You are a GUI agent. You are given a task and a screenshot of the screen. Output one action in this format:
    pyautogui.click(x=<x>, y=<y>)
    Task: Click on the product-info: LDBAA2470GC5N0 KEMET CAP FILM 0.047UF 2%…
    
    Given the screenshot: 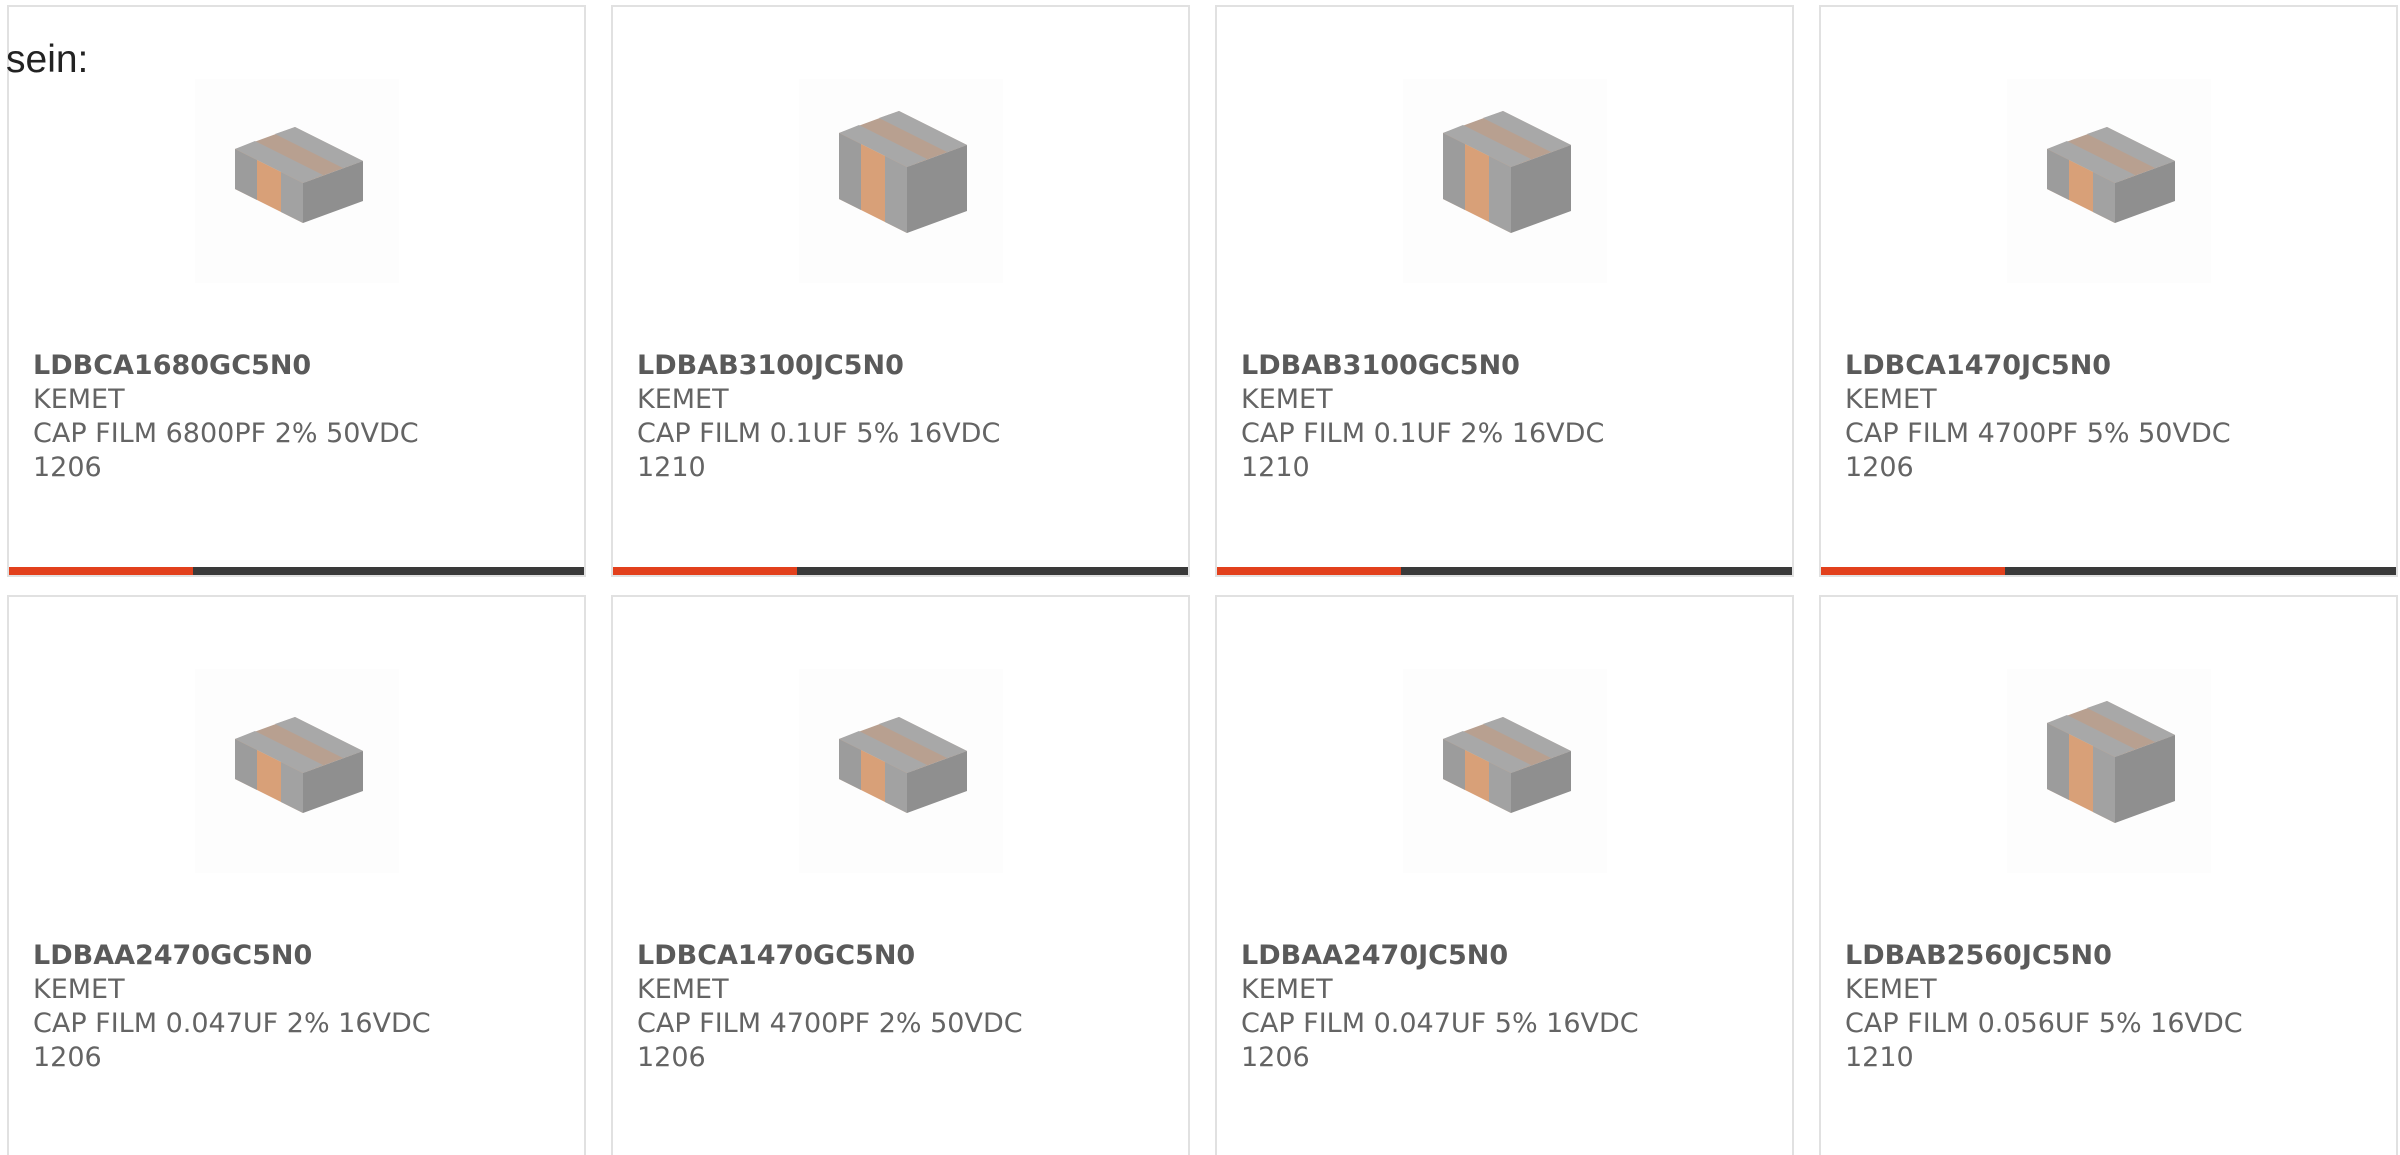 What is the action you would take?
    pyautogui.click(x=243, y=1007)
    